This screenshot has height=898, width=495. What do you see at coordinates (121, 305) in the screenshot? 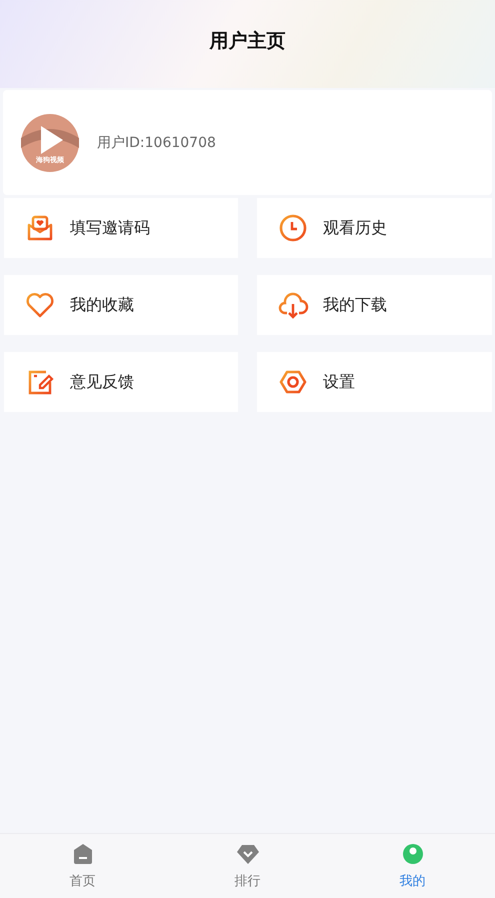
I see `menu-item: 我的收藏` at bounding box center [121, 305].